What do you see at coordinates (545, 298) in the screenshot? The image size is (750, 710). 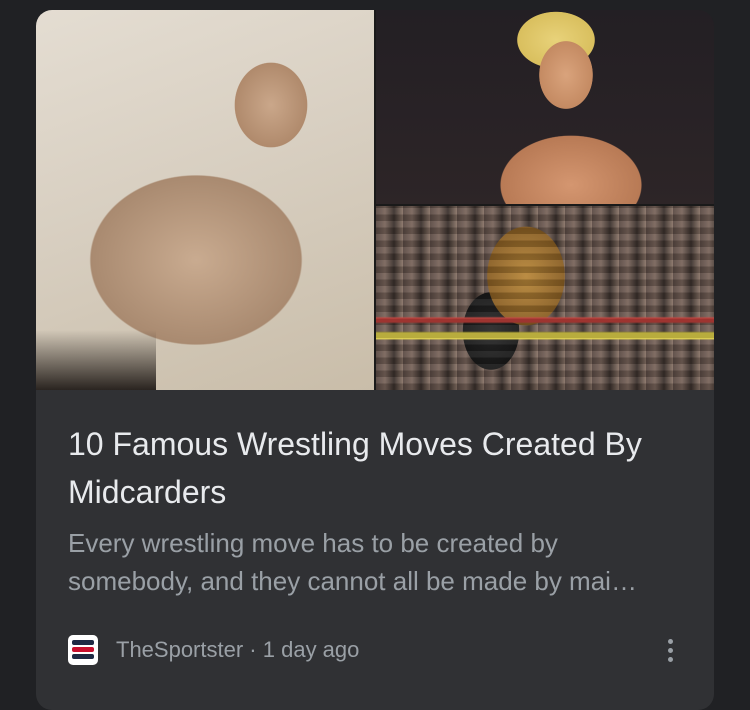 I see `ring-action-photo` at bounding box center [545, 298].